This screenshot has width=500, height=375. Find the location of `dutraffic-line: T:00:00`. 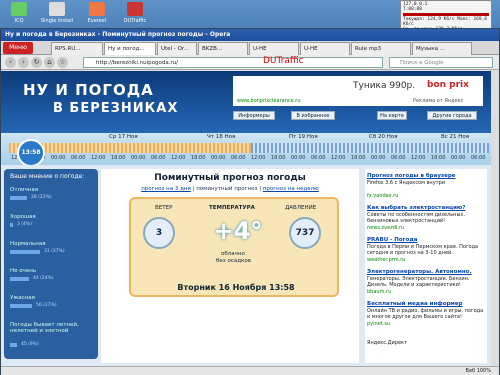

dutraffic-line: T:00:00 is located at coordinates (412, 9).